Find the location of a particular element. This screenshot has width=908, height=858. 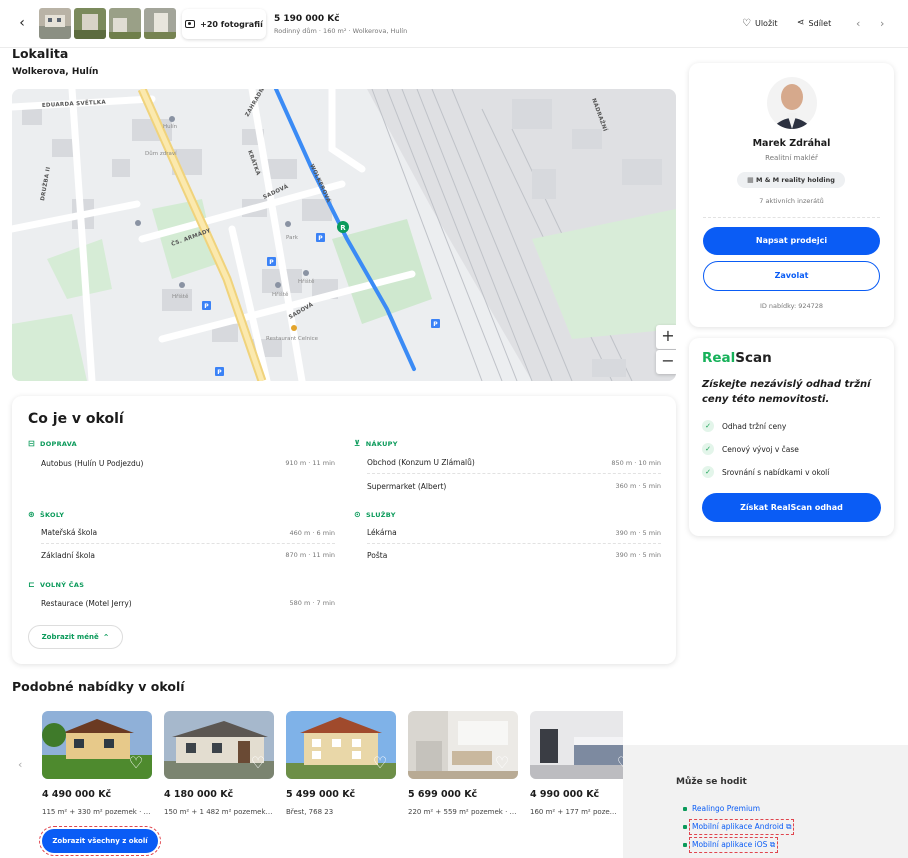

link-android-app: Mobilní aplikace Android ⧉ is located at coordinates (739, 827).